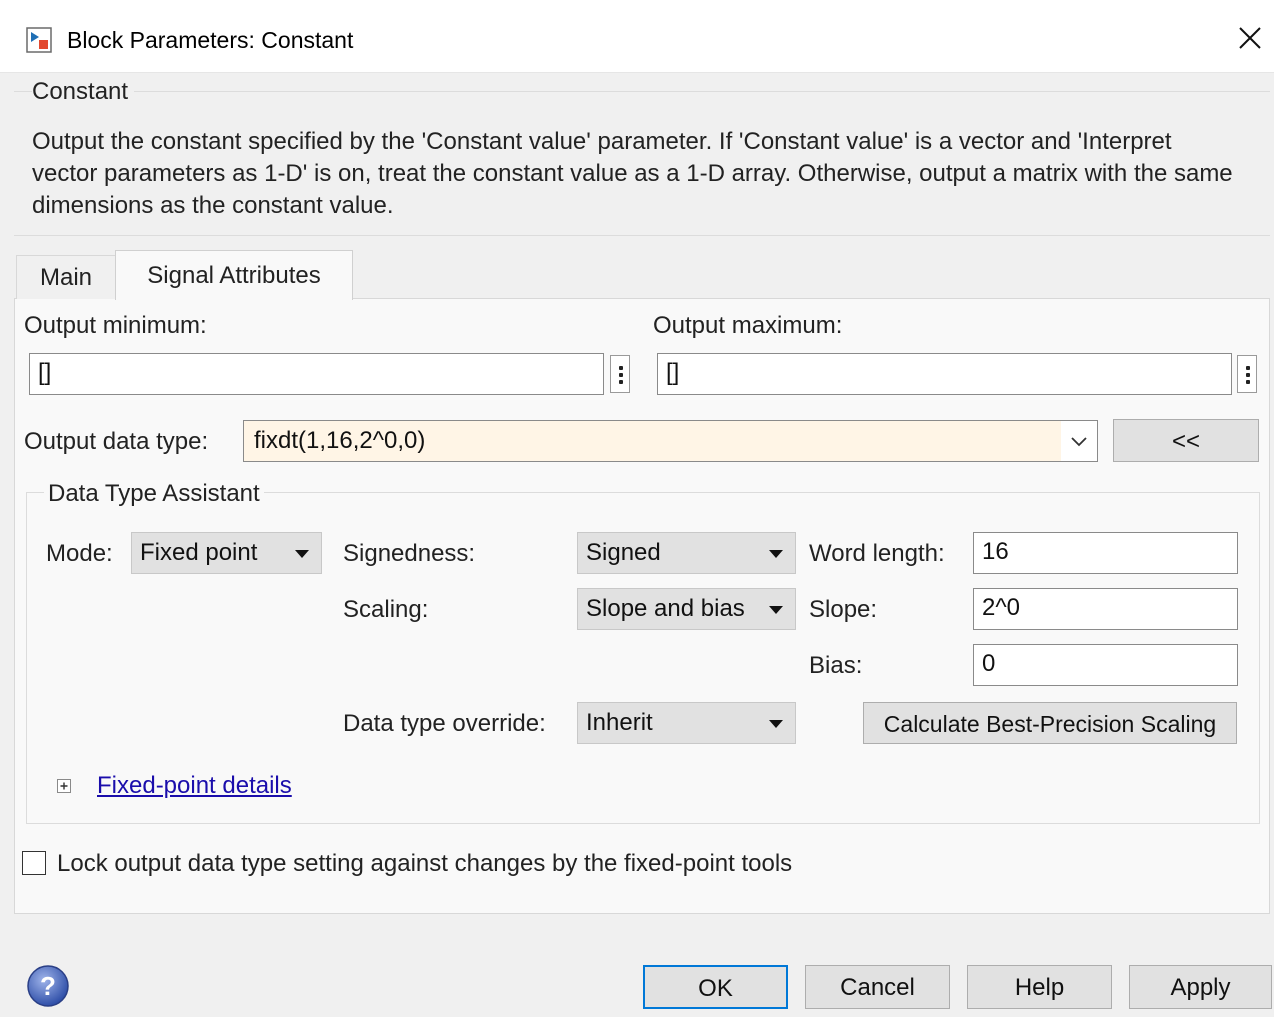 Image resolution: width=1274 pixels, height=1017 pixels. Describe the element at coordinates (642, 235) in the screenshot. I see `description-group-bottom-border` at that location.